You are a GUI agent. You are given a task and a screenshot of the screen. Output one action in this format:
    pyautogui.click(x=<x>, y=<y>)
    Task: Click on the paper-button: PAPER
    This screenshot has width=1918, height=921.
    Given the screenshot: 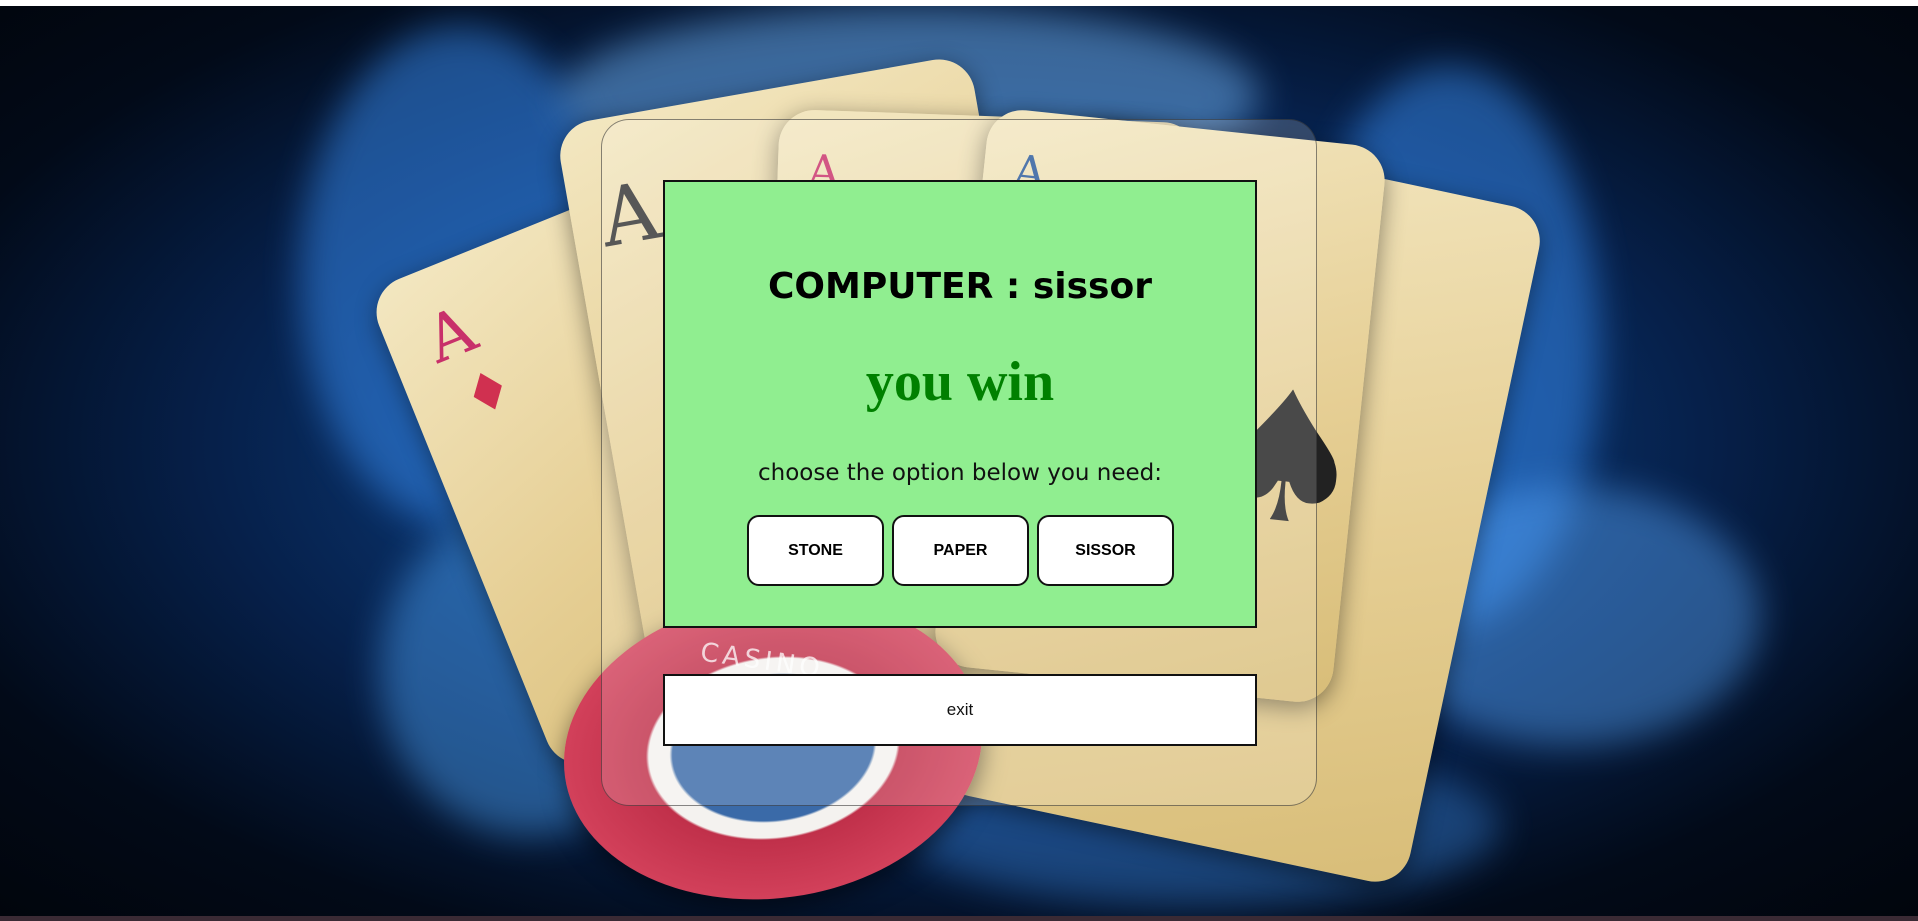 What is the action you would take?
    pyautogui.click(x=960, y=550)
    